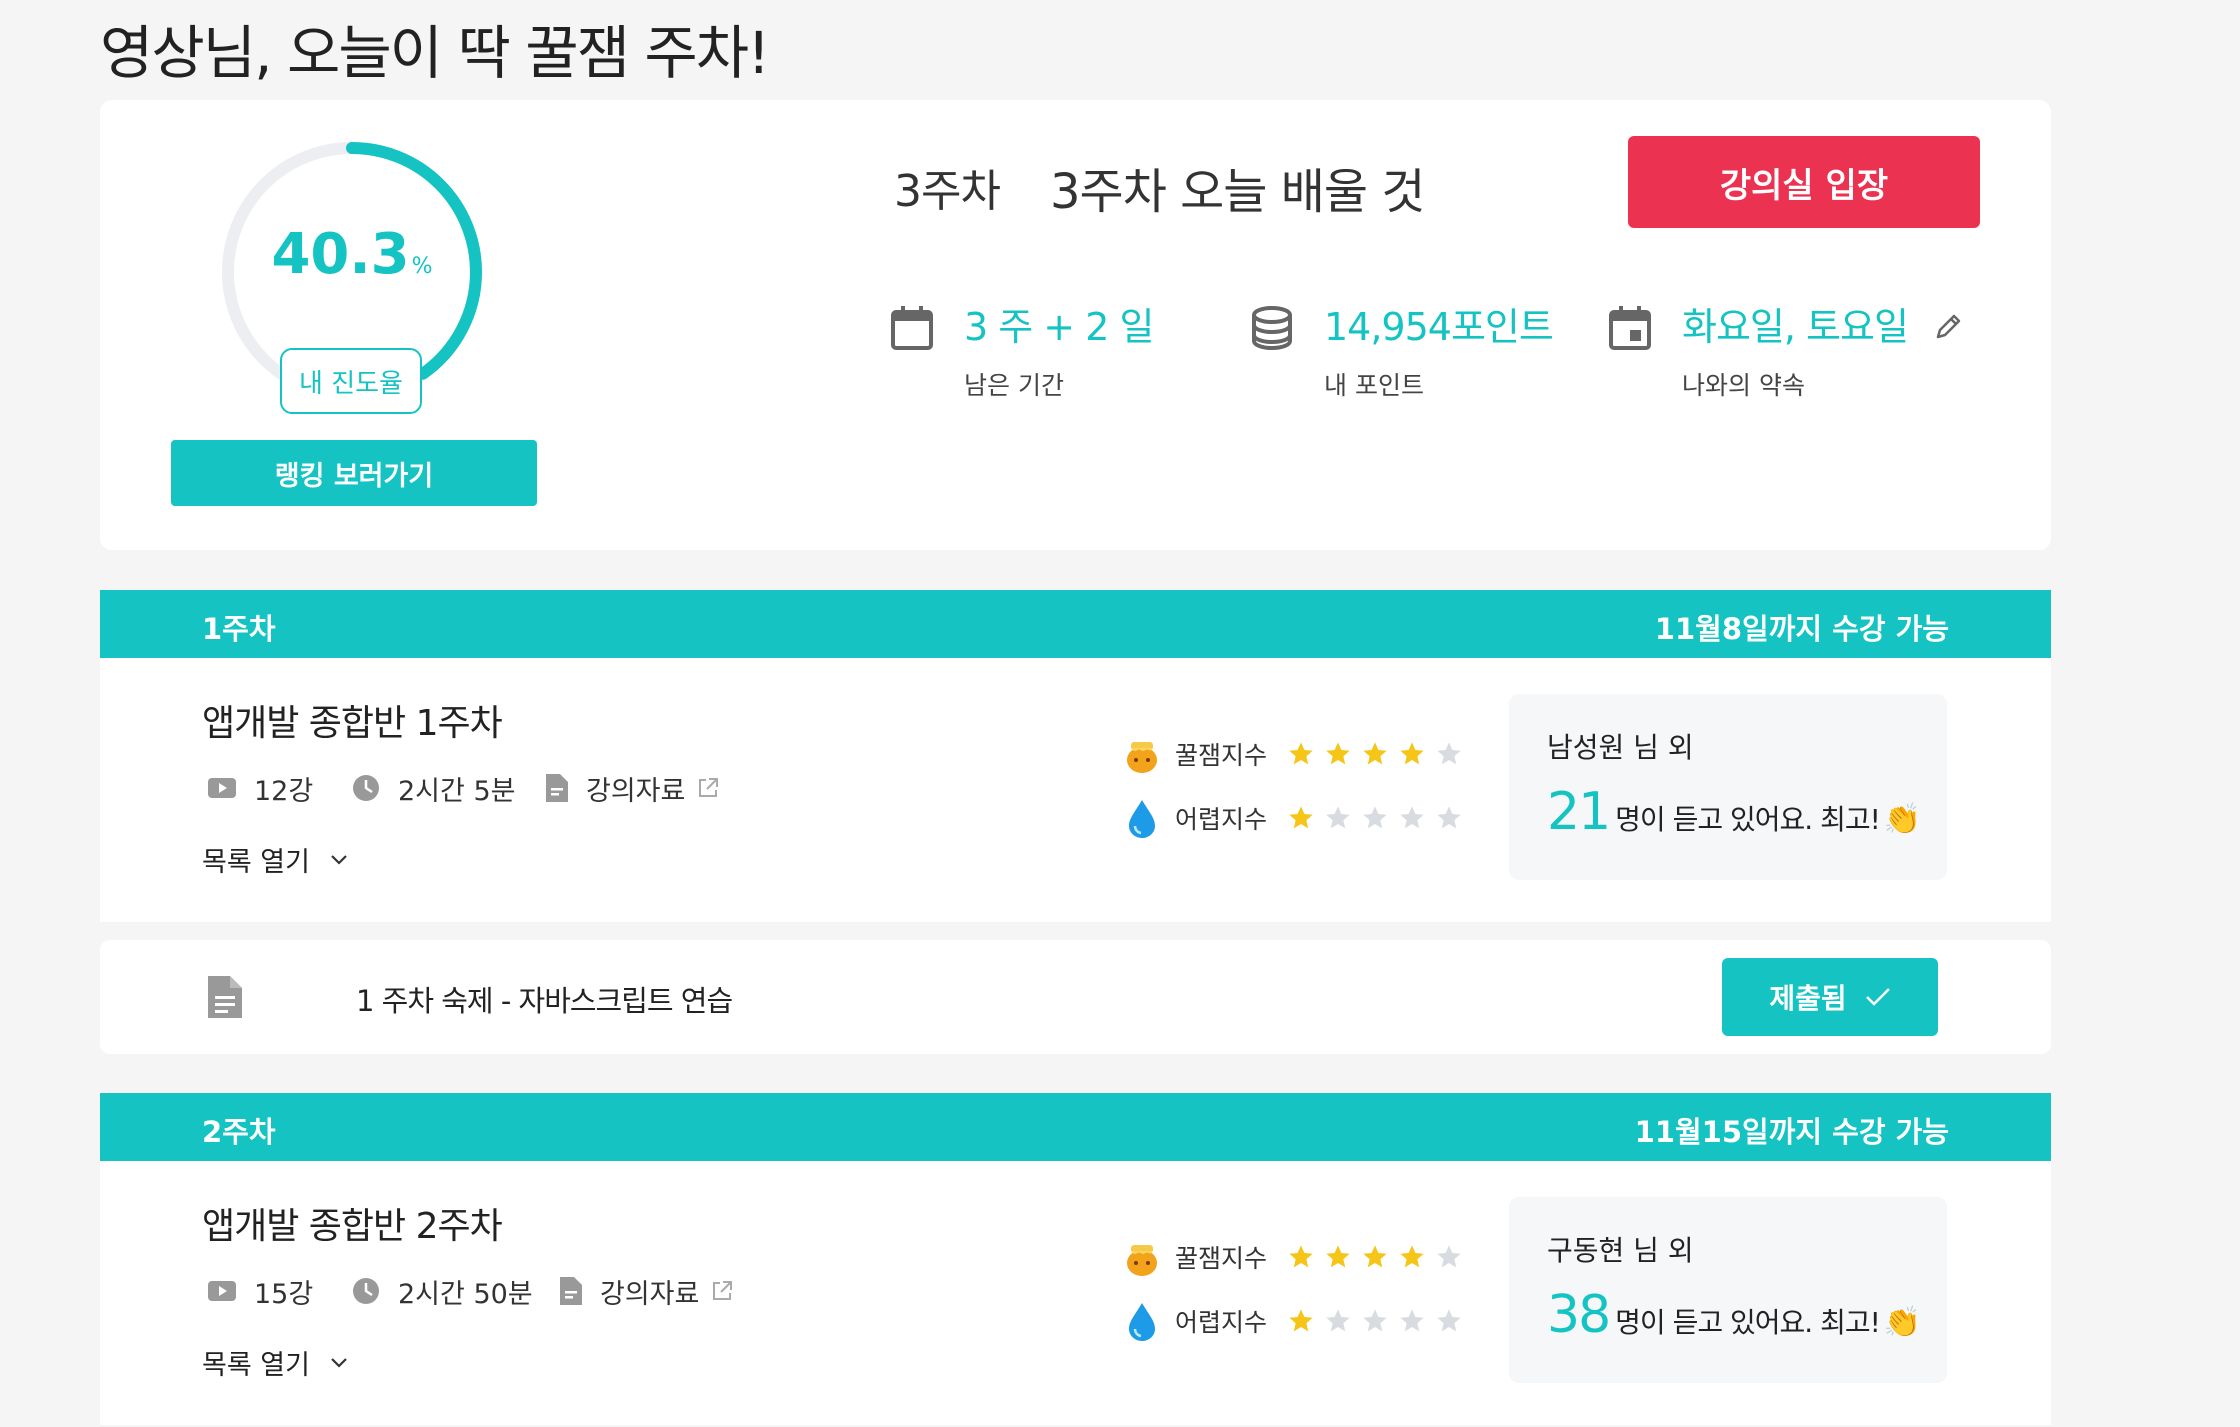 The image size is (2240, 1427). I want to click on homework-card: 1 주차 숙제 - 자바스크립트 연습 제출됨, so click(1075, 997).